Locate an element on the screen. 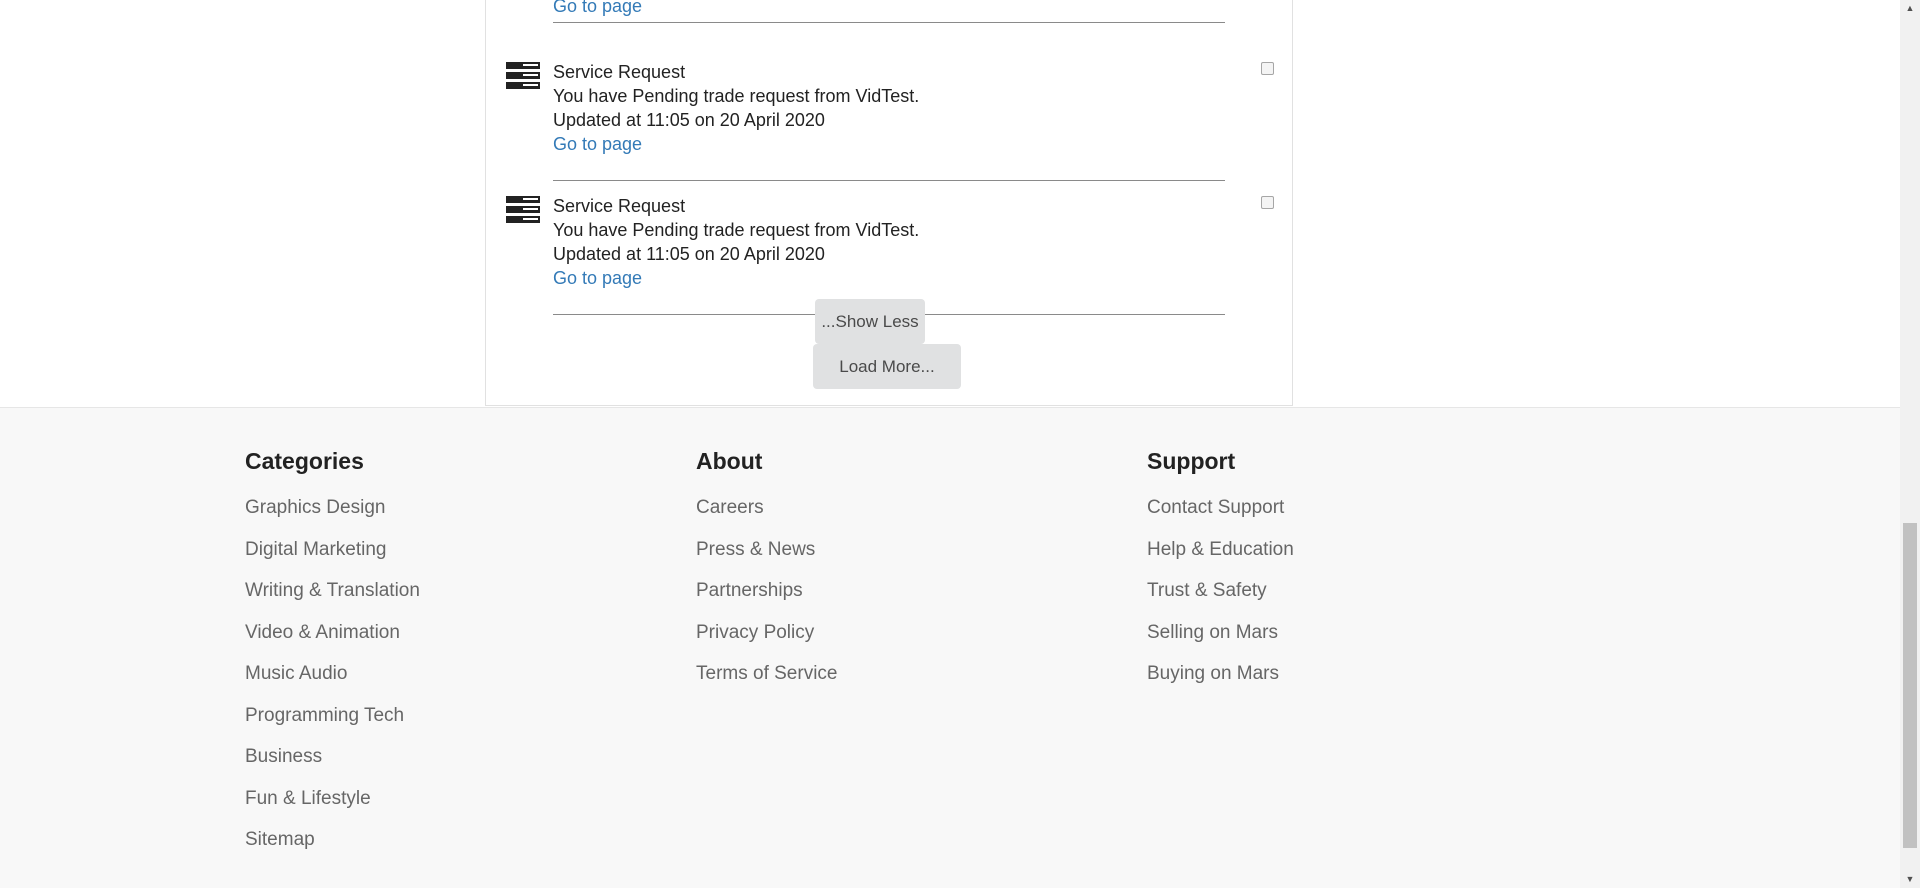  footer-link: Digital Marketing is located at coordinates (332, 559).